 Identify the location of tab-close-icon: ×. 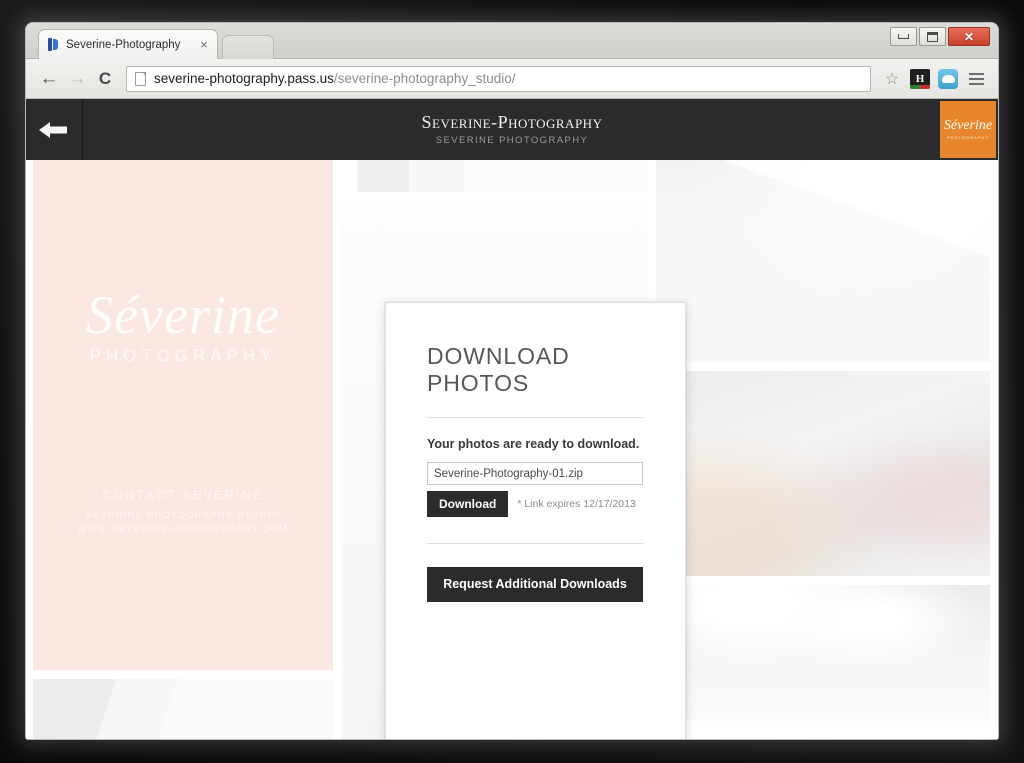
(204, 44).